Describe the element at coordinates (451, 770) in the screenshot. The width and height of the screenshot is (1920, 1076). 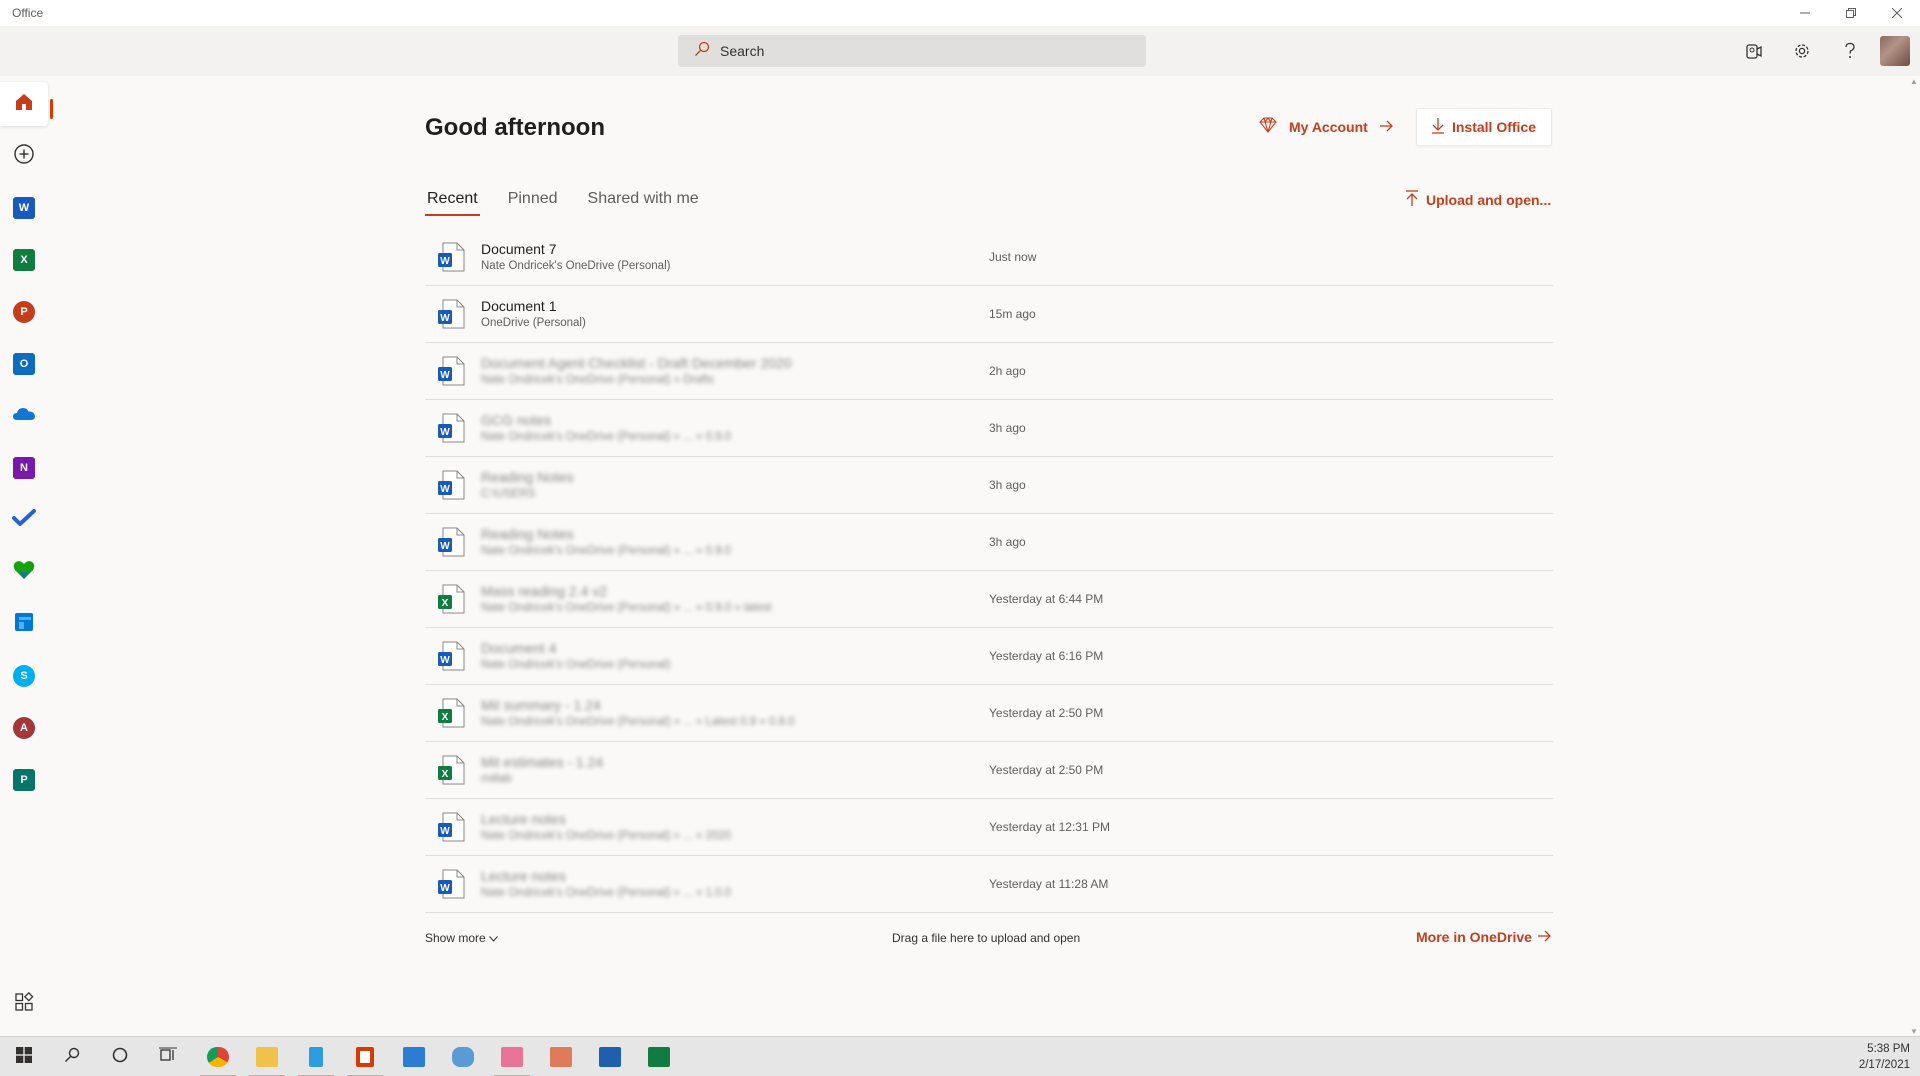
I see `excel-file-icon: X` at that location.